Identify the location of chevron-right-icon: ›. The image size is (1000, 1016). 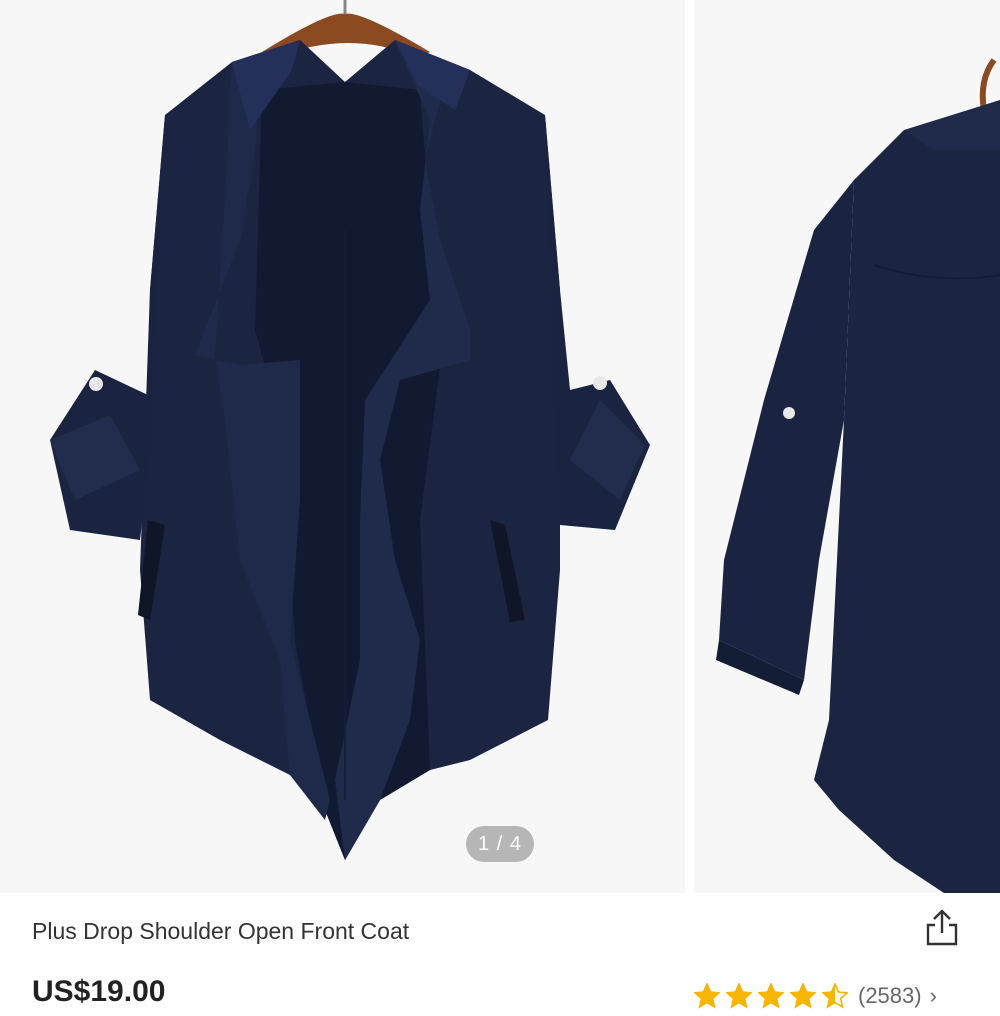
(933, 995).